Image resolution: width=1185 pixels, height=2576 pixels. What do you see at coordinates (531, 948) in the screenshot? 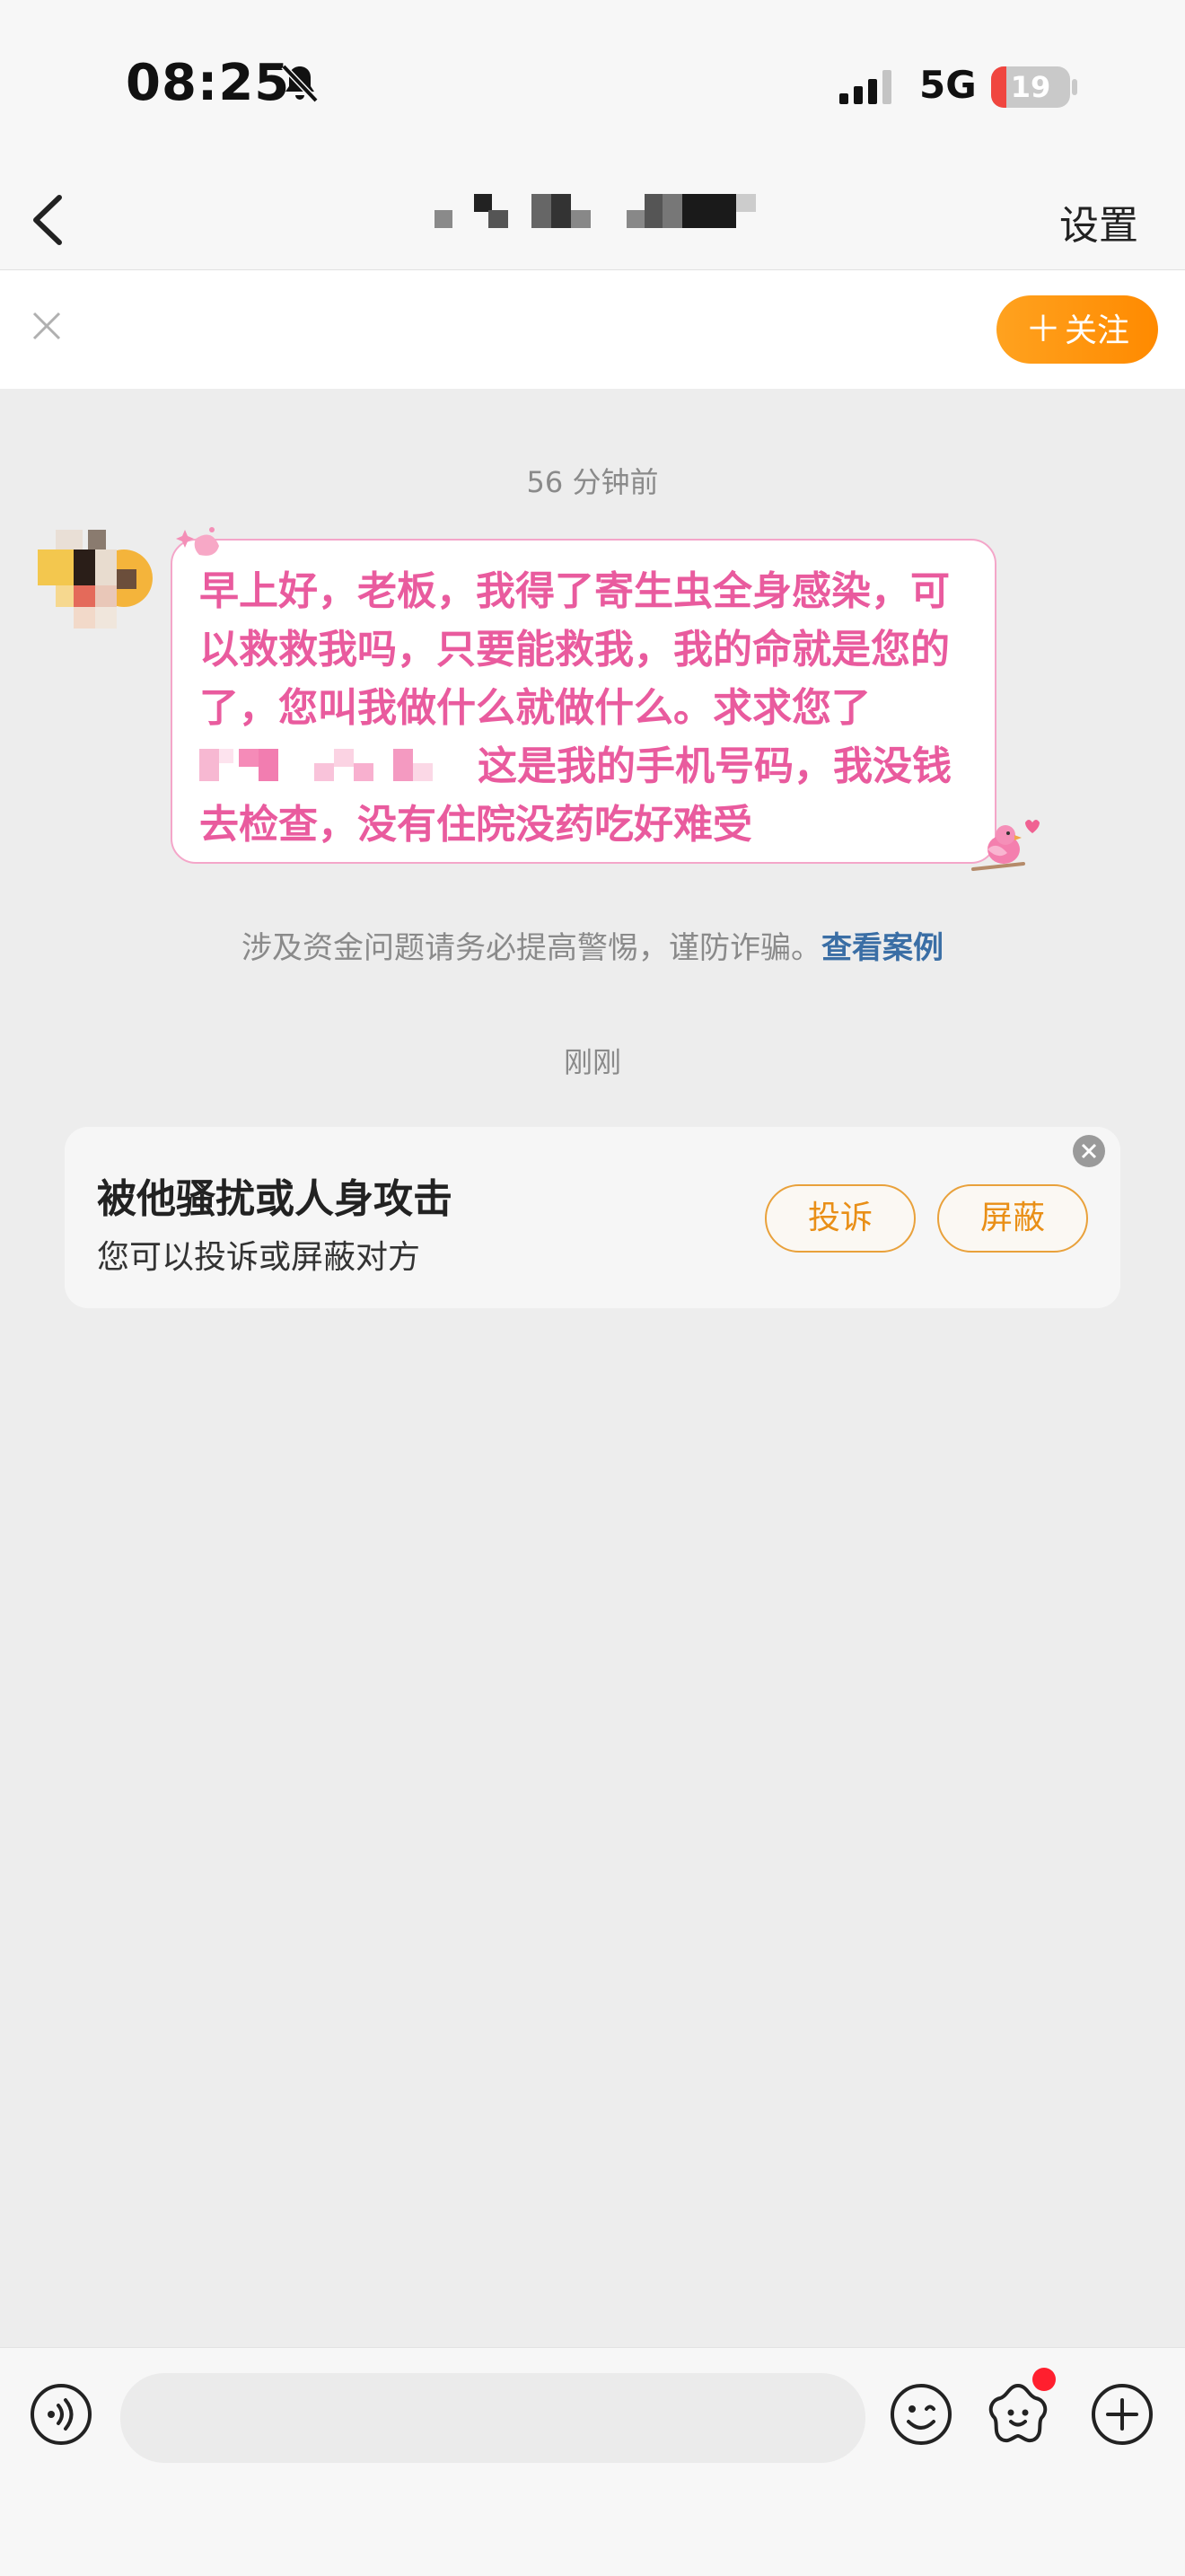
I see `scam-warning-text: 涉及资金问题请务必提高警惕，谨防诈骗。` at bounding box center [531, 948].